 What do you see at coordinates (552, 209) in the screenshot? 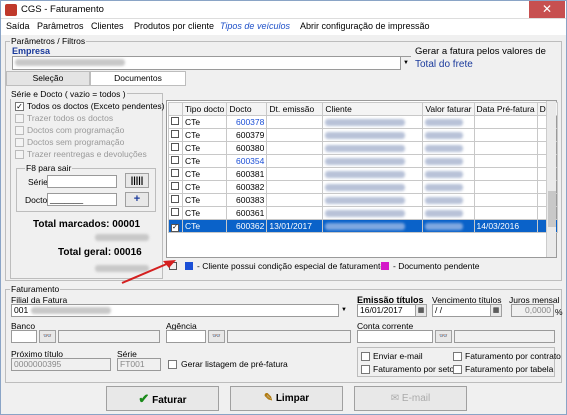
I see `scrollbar-thumb` at bounding box center [552, 209].